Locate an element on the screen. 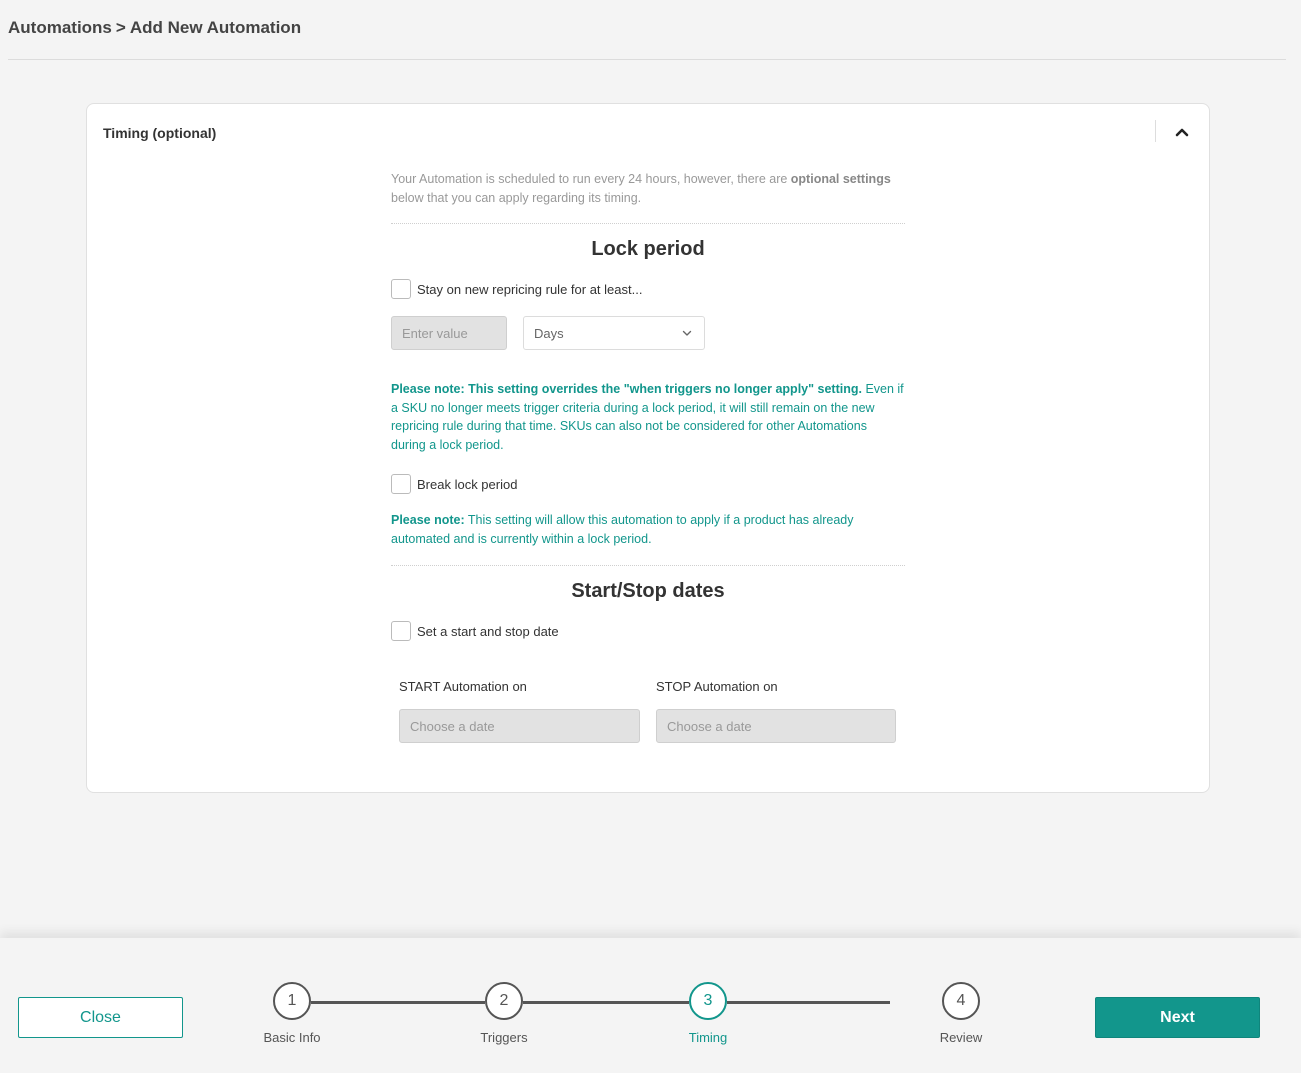 Image resolution: width=1301 pixels, height=1073 pixels. stop-date-label: STOP Automation on is located at coordinates (717, 686).